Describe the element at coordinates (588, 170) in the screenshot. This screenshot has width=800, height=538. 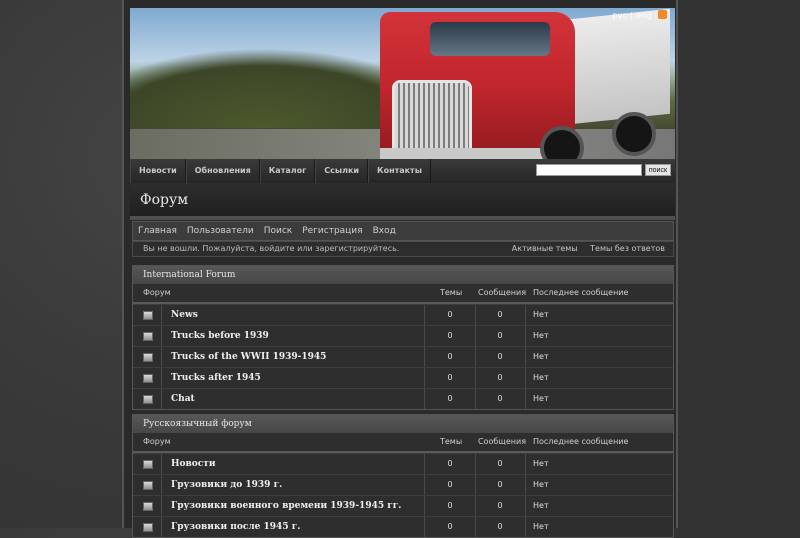
I see `search-input` at that location.